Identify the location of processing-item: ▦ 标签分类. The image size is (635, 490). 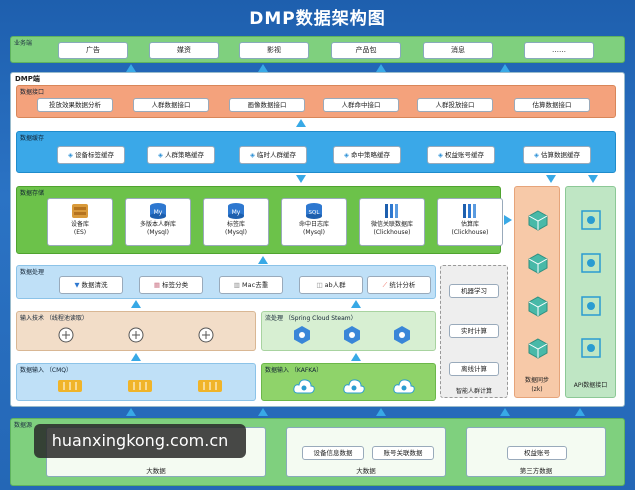
(171, 285).